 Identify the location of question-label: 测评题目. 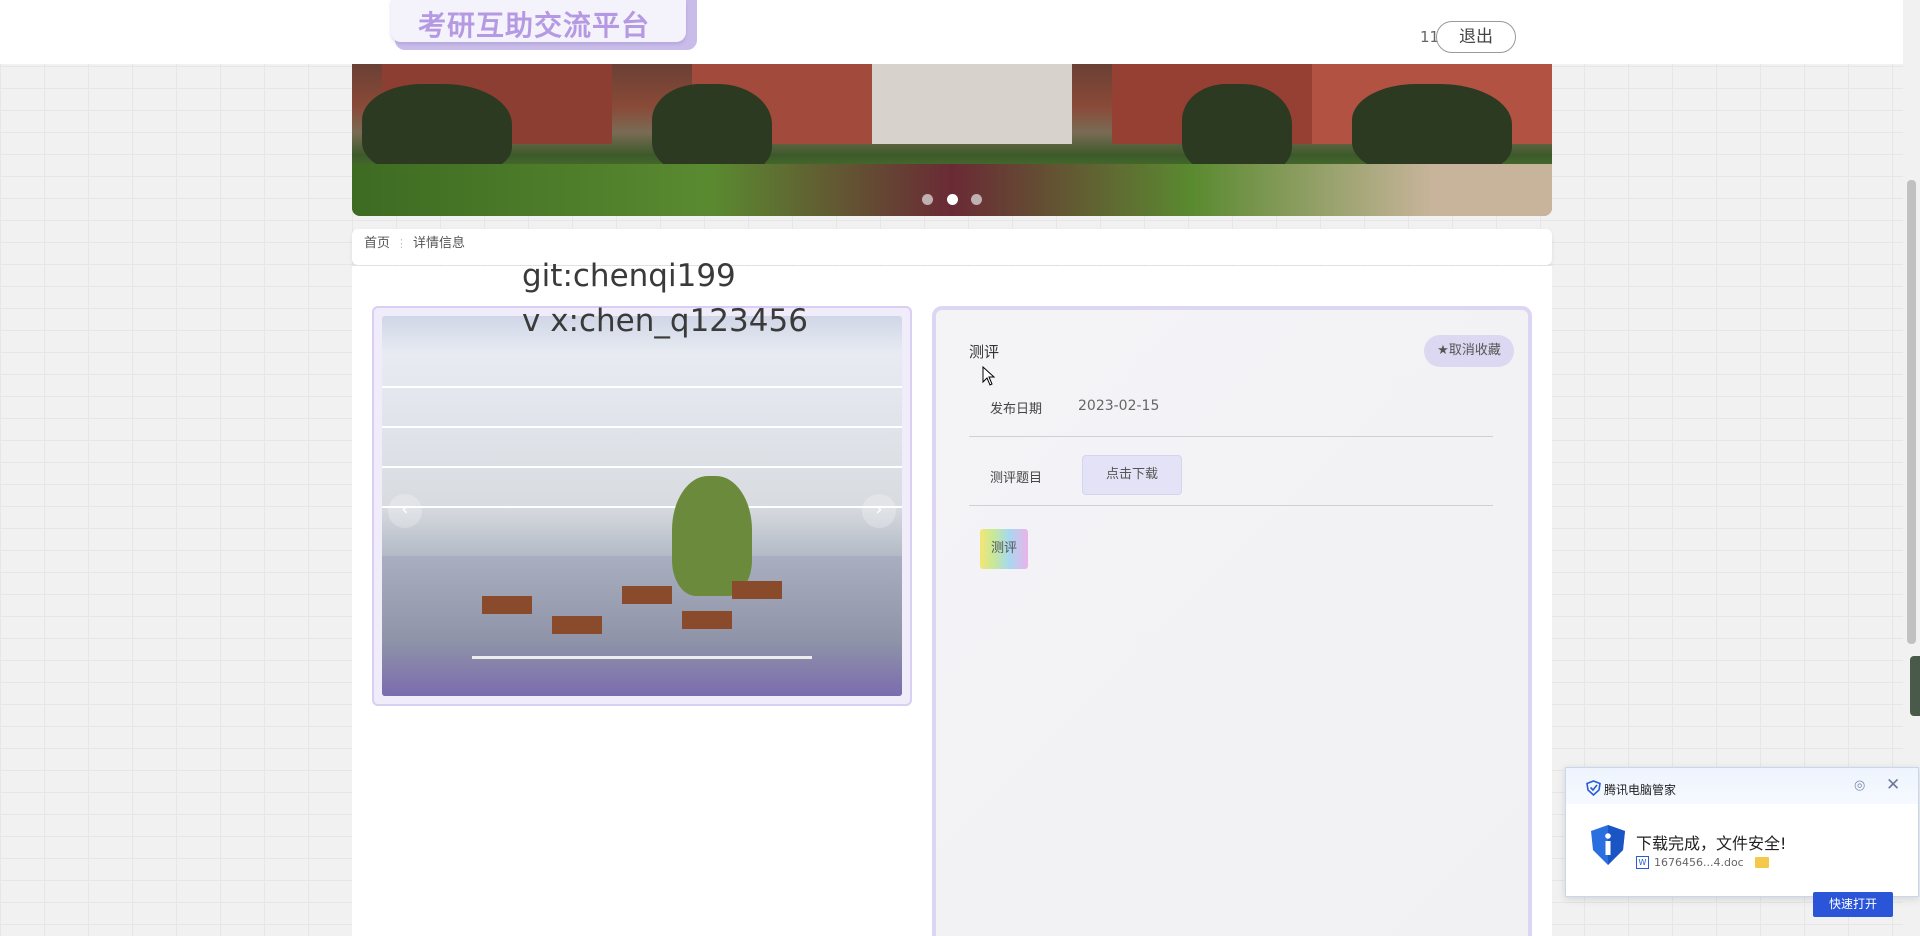
(1016, 478).